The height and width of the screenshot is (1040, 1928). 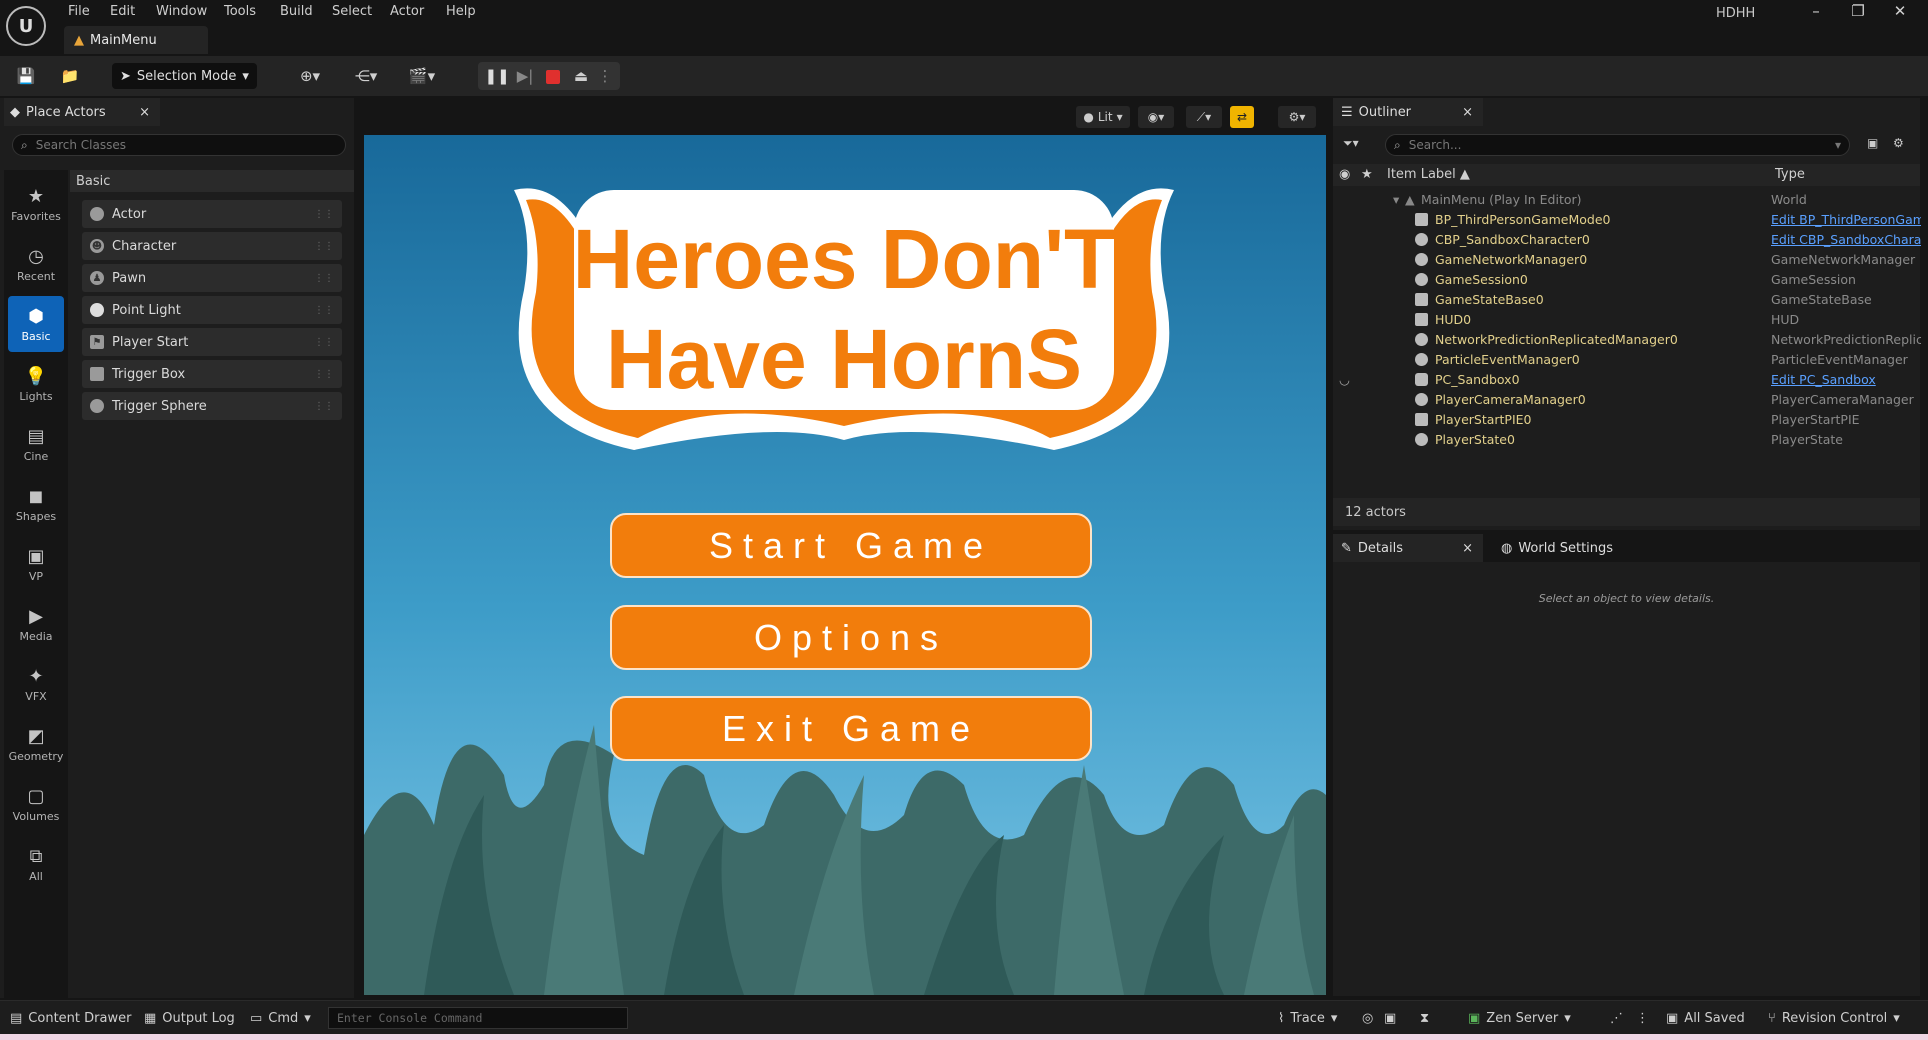 I want to click on camera-icon: ▣, so click(x=1390, y=1018).